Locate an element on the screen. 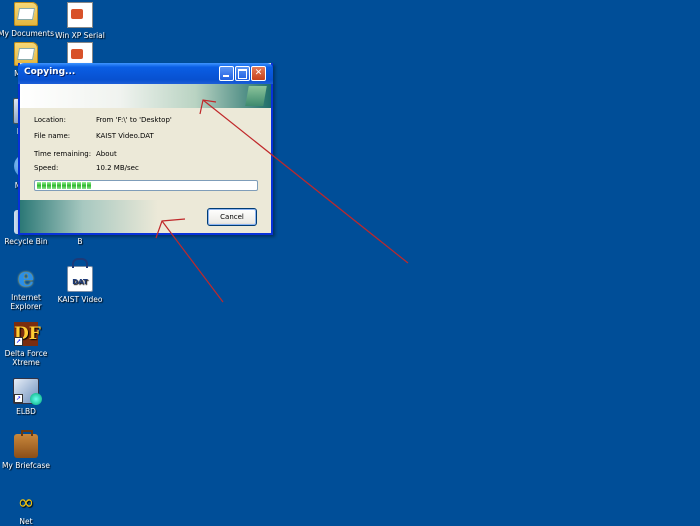 Image resolution: width=700 pixels, height=526 pixels. annotation-arrow-bottom-head is located at coordinates (170, 228).